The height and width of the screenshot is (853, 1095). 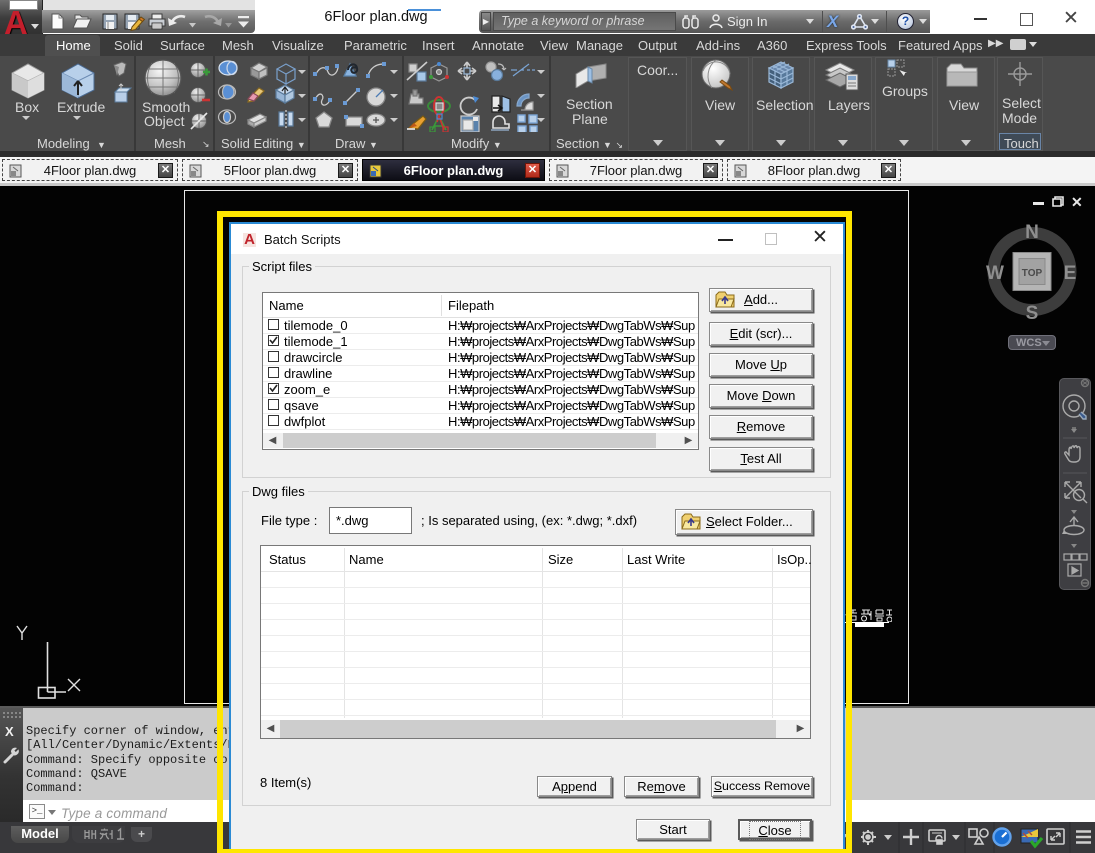 What do you see at coordinates (1032, 273) in the screenshot?
I see `svg-text: TOP` at bounding box center [1032, 273].